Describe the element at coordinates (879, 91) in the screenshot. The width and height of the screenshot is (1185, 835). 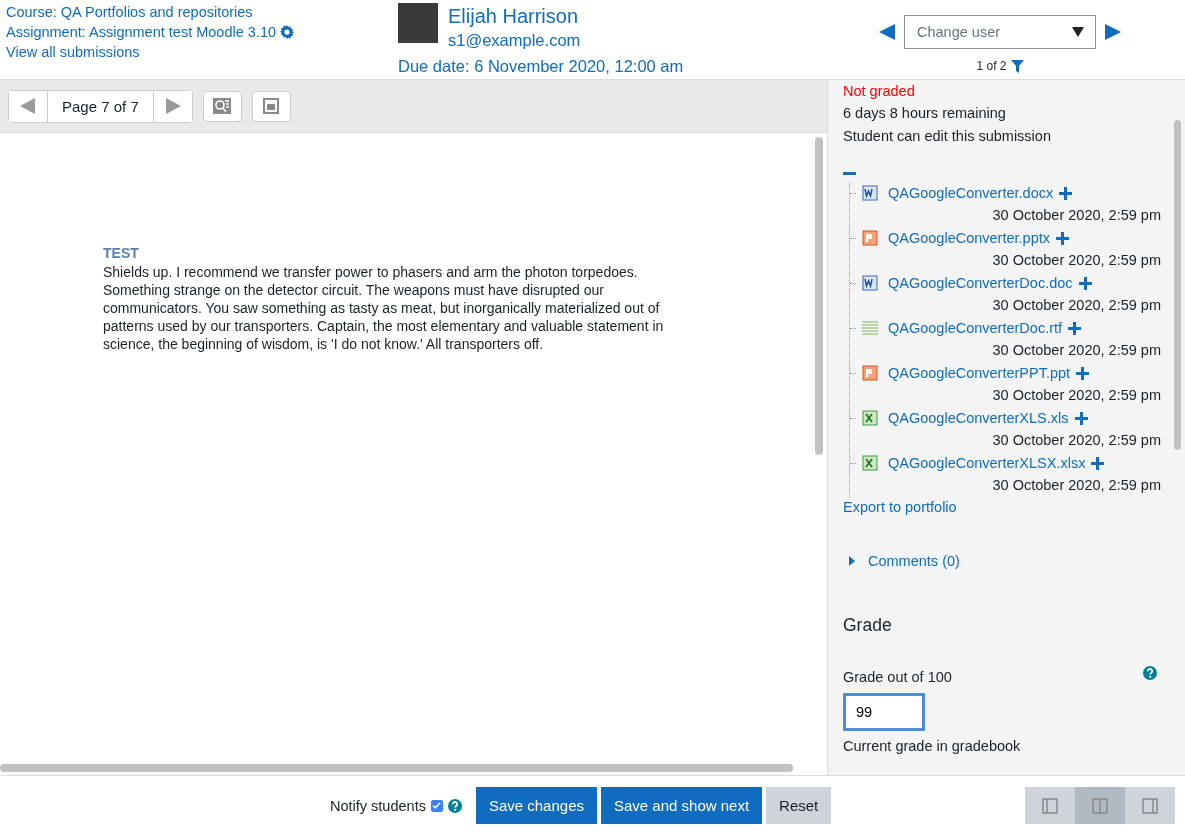
I see `grading-status: Not graded` at that location.